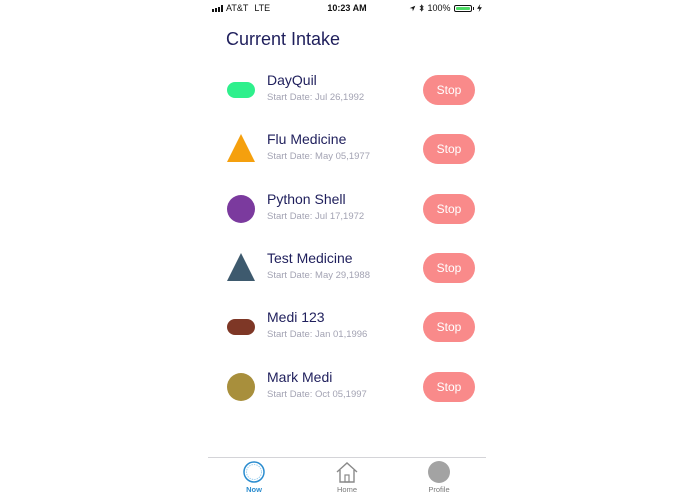 The width and height of the screenshot is (695, 495). What do you see at coordinates (347, 8) in the screenshot?
I see `status-bar: AT&T LTE 10:23 AM 100%` at bounding box center [347, 8].